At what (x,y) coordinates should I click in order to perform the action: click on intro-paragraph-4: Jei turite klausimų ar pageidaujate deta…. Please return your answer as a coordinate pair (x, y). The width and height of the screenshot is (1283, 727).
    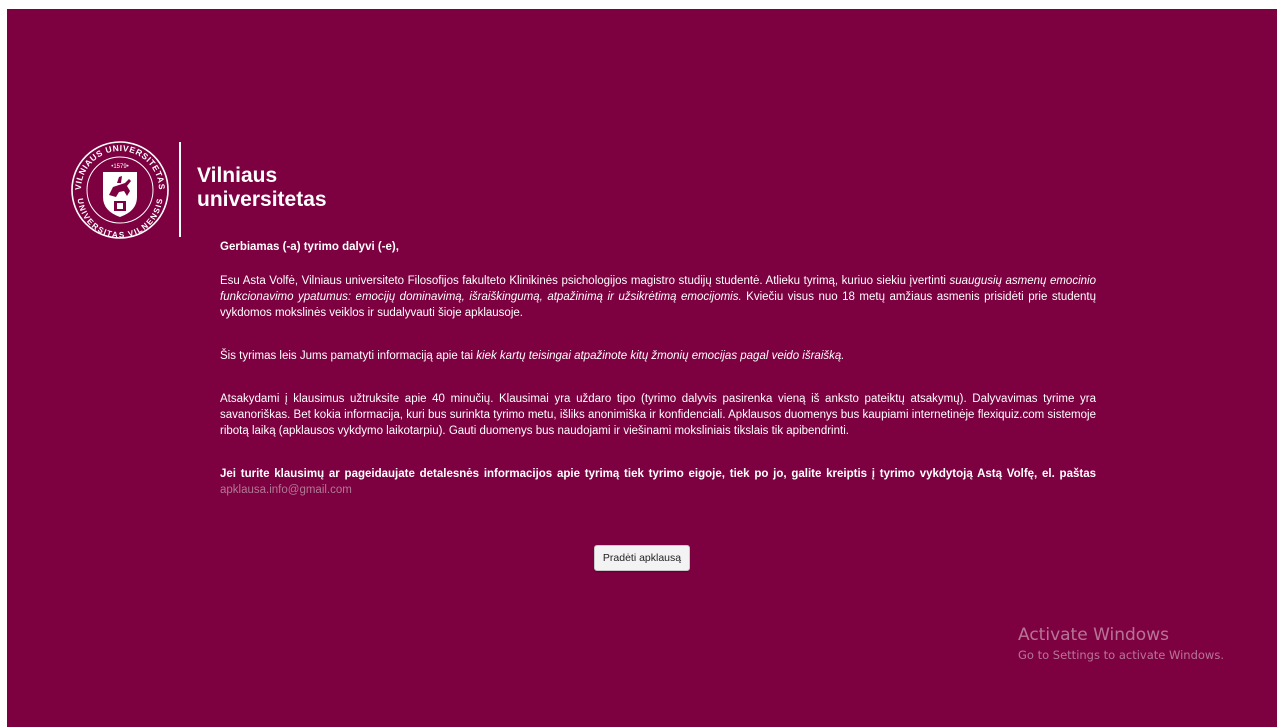
    Looking at the image, I should click on (658, 482).